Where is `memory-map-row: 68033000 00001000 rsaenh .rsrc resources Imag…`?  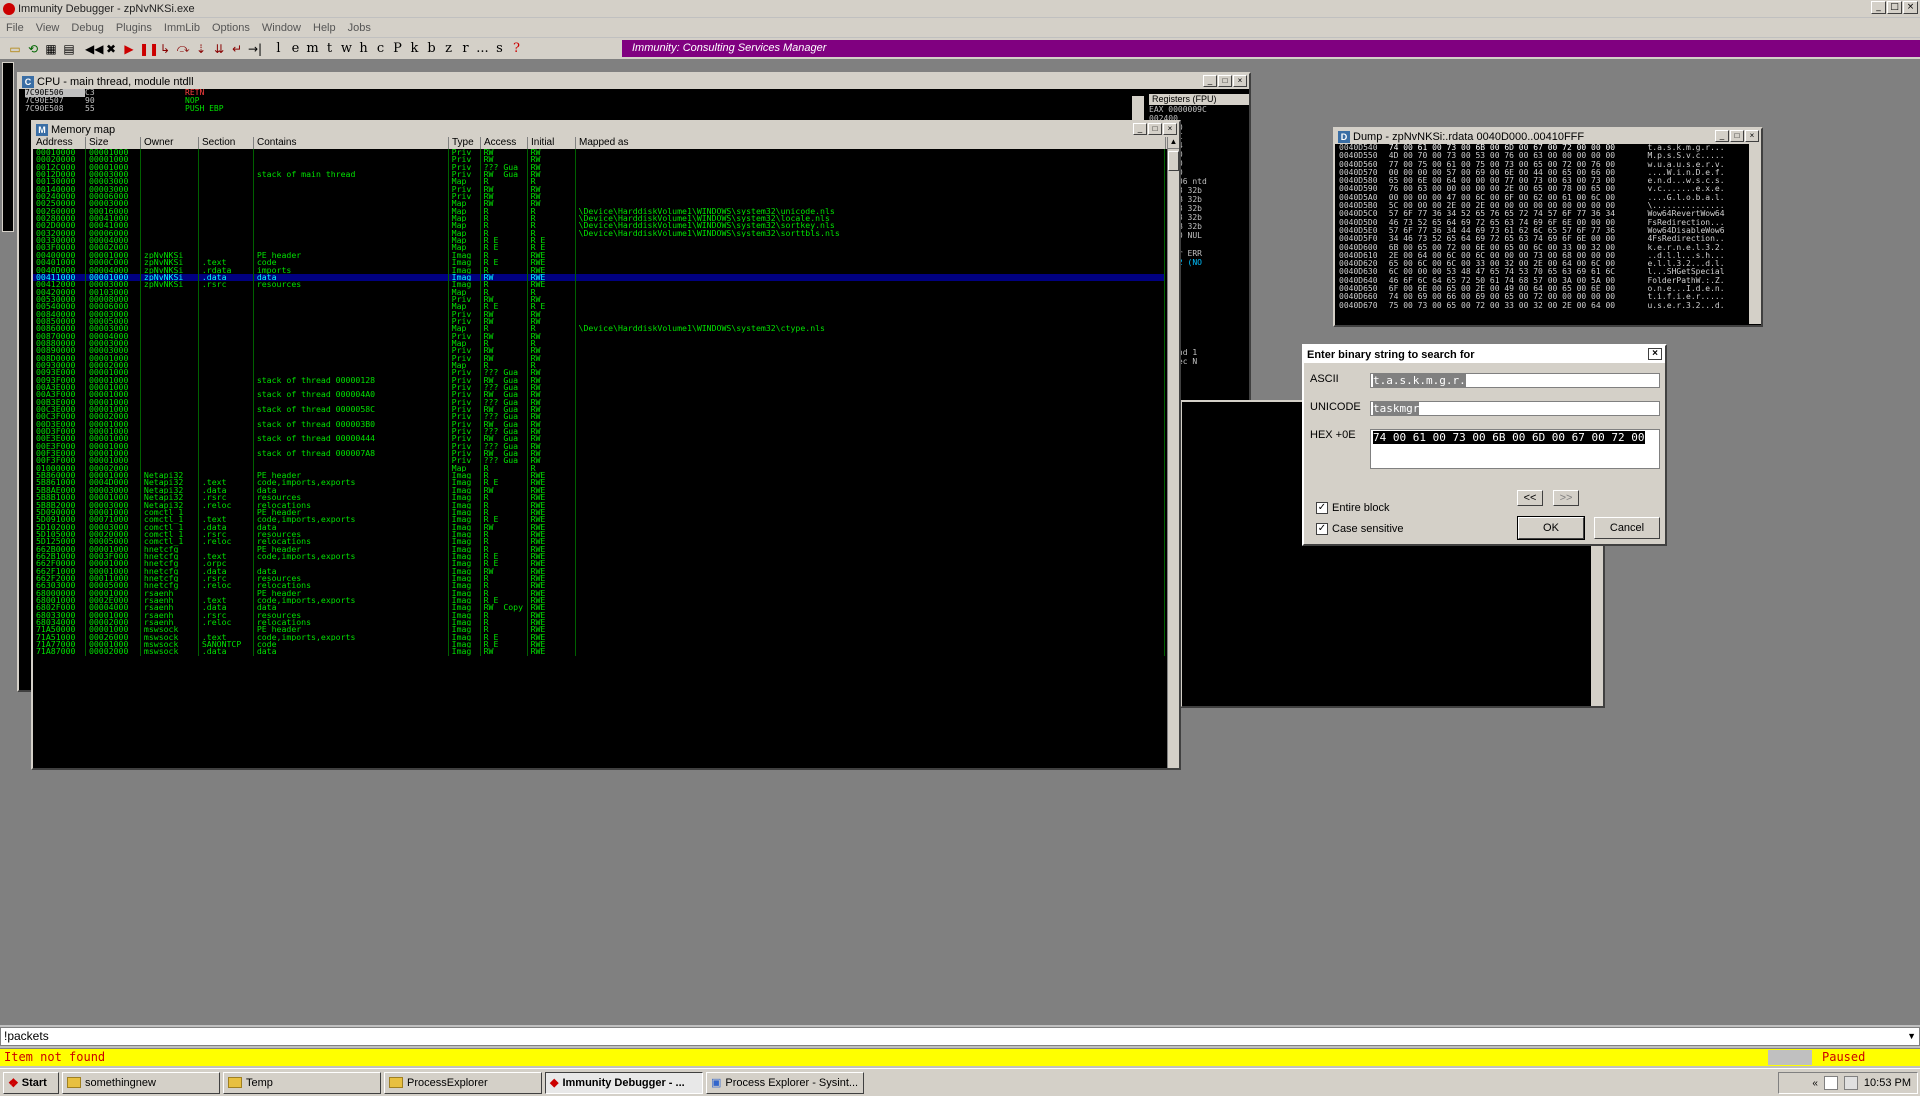 memory-map-row: 68033000 00001000 rsaenh .rsrc resources Imag… is located at coordinates (599, 615).